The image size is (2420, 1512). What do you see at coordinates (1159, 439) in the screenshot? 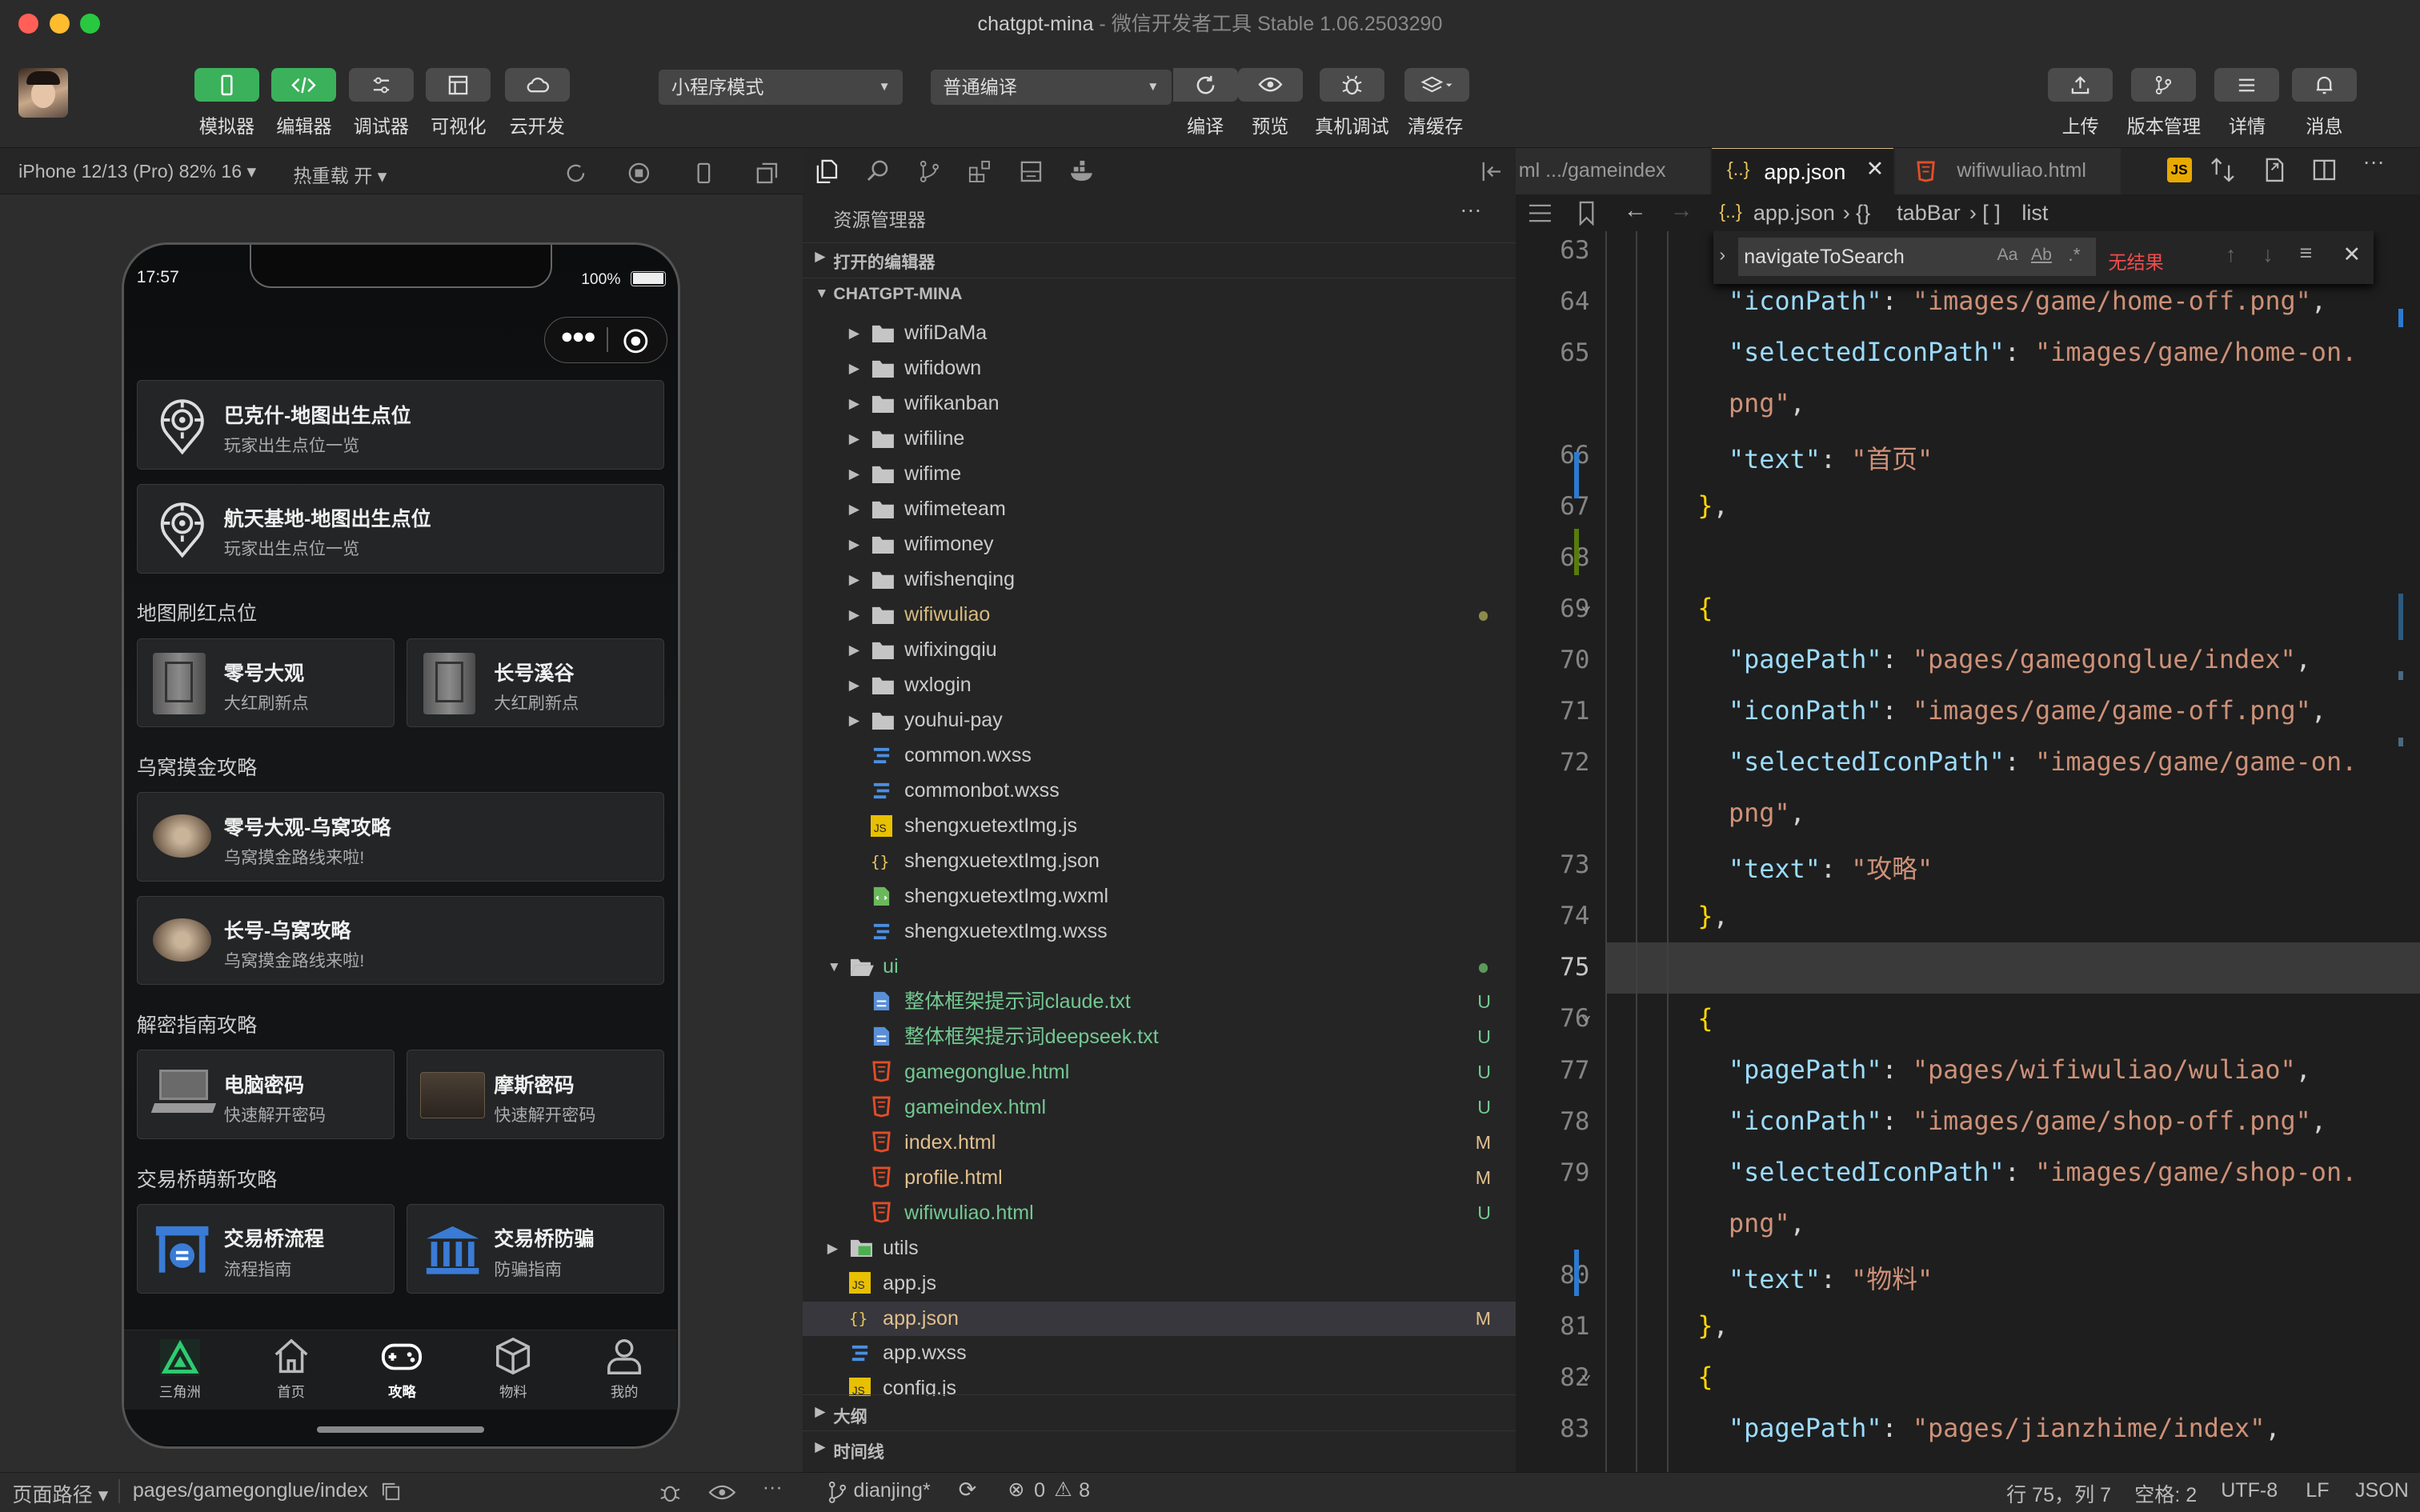
I see `tree-folder: ▶ wifiline` at bounding box center [1159, 439].